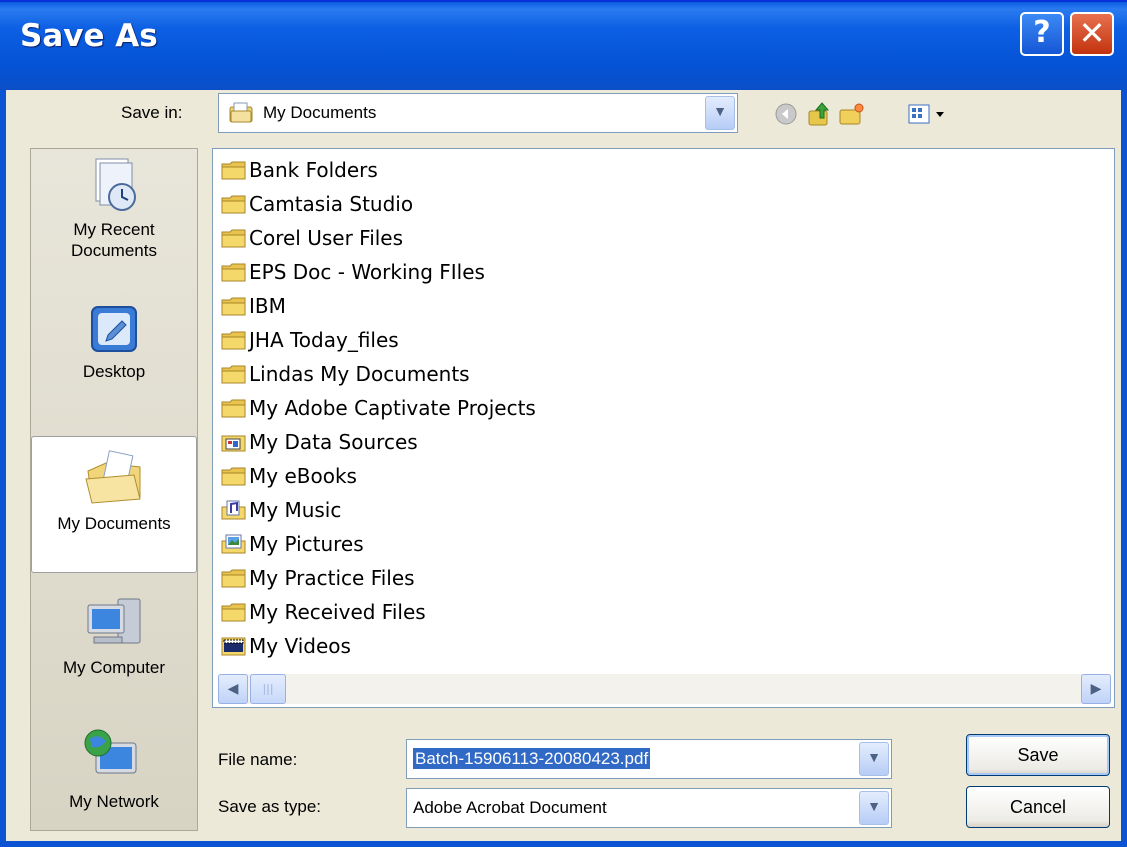 The image size is (1127, 847). I want to click on file-list-item-label: My Received Files, so click(337, 611).